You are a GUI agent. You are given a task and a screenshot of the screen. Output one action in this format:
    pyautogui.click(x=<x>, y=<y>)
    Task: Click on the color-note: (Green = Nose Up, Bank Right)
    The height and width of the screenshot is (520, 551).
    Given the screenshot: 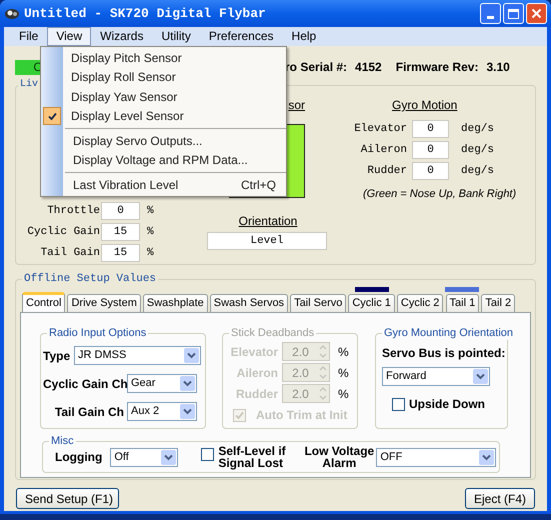 What is the action you would take?
    pyautogui.click(x=440, y=194)
    